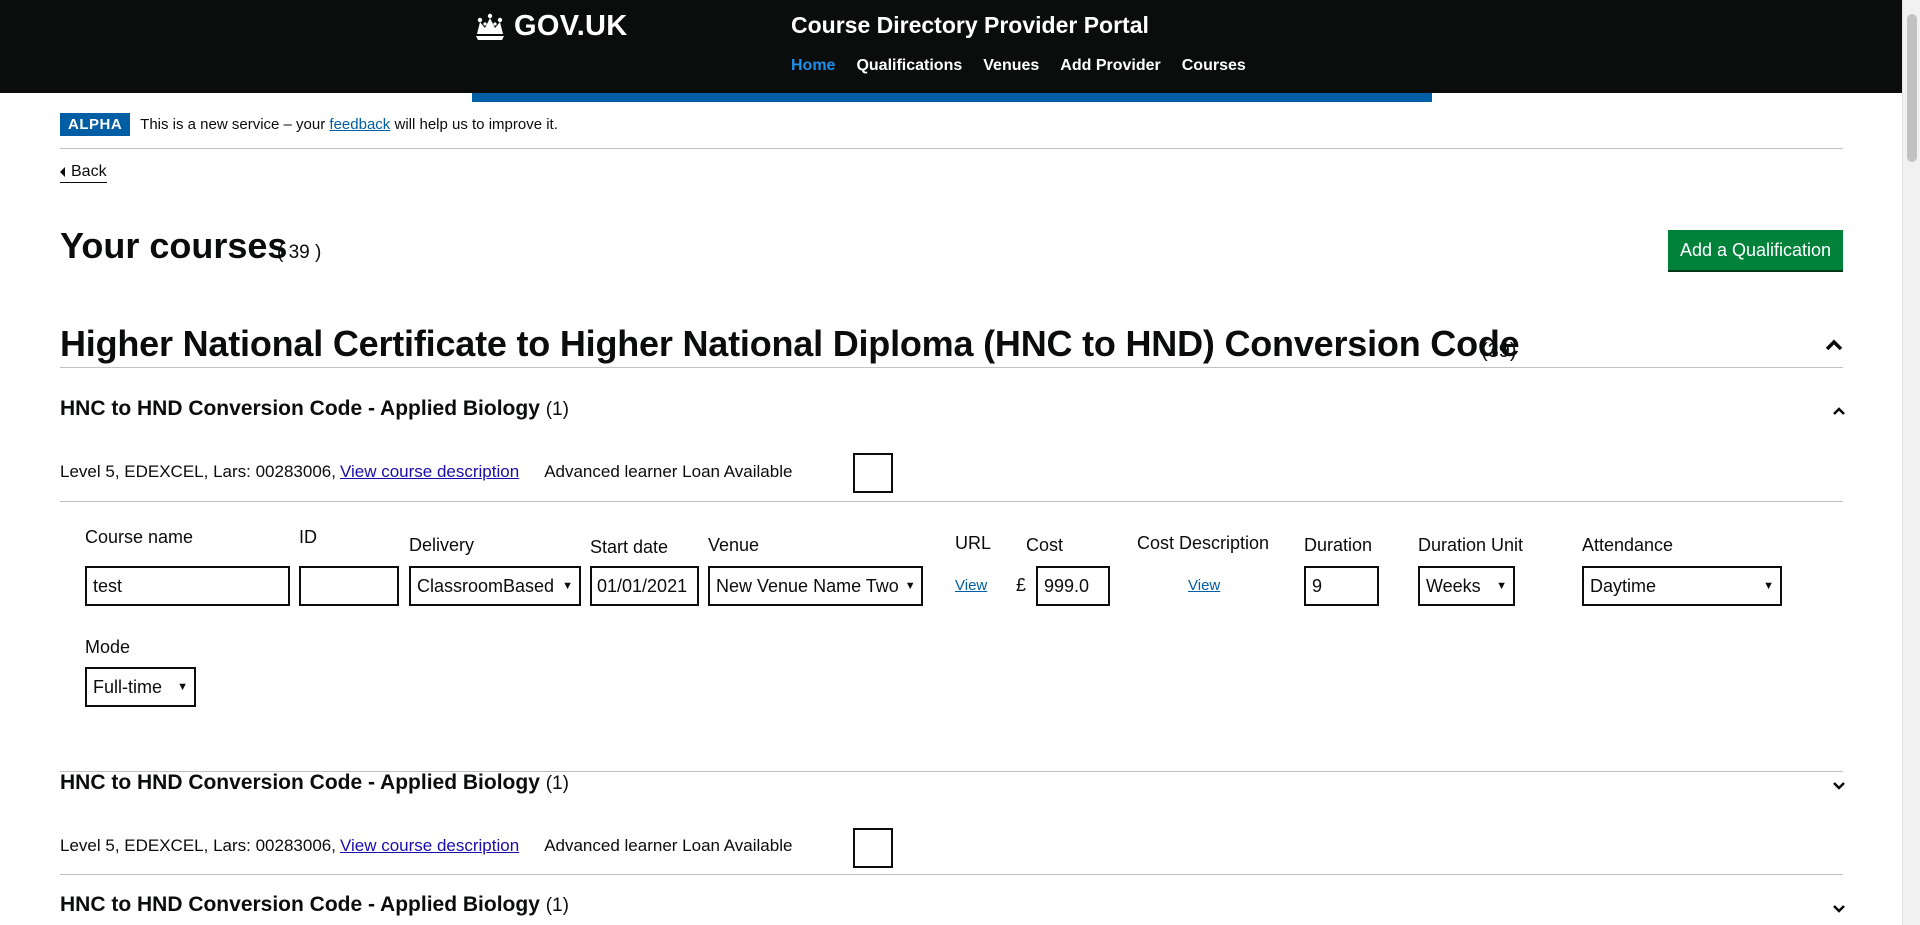  Describe the element at coordinates (308, 537) in the screenshot. I see `id-label: ID` at that location.